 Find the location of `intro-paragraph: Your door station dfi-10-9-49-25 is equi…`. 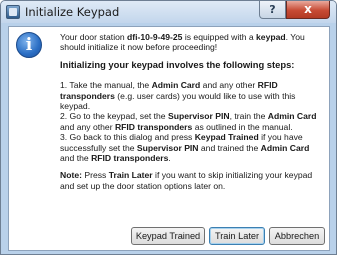

intro-paragraph: Your door station dfi-10-9-49-25 is equi… is located at coordinates (193, 42).